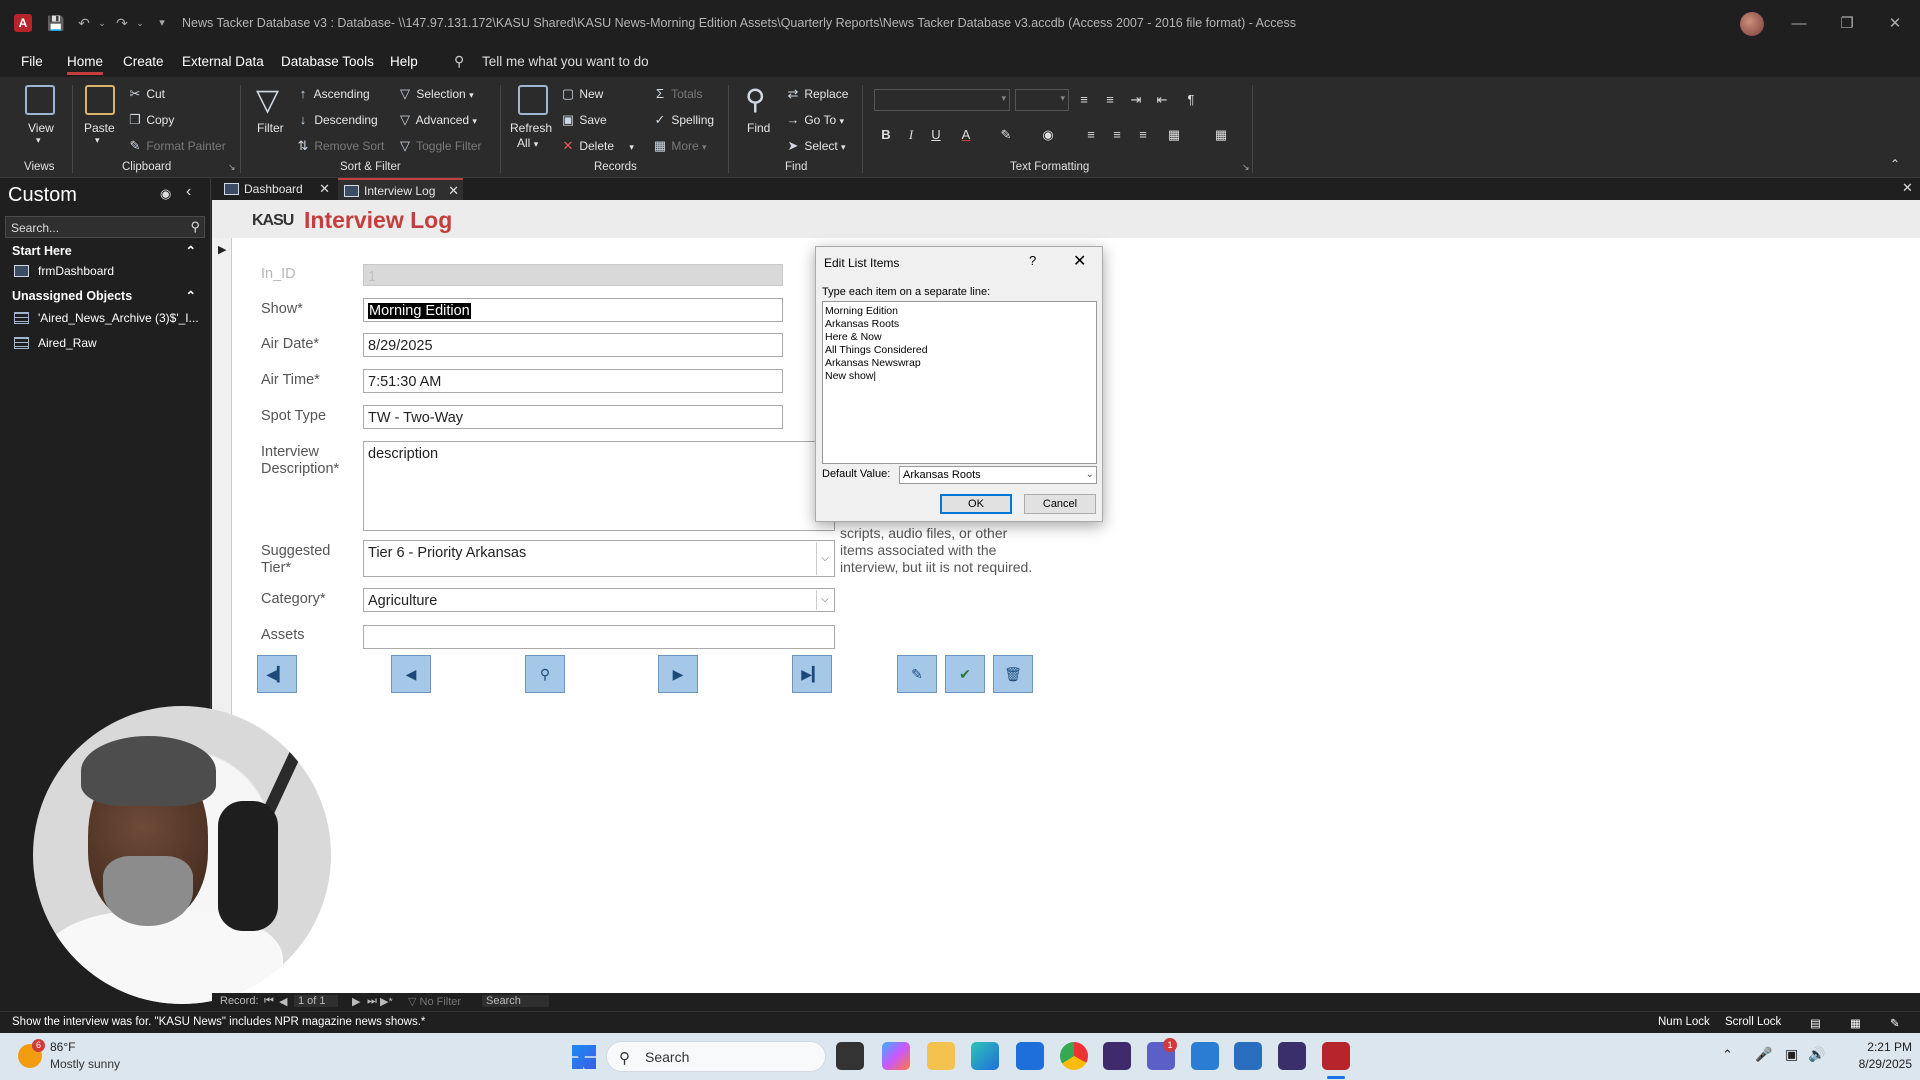 The image size is (1920, 1080). Describe the element at coordinates (1791, 1054) in the screenshot. I see `network-icon: ▣` at that location.